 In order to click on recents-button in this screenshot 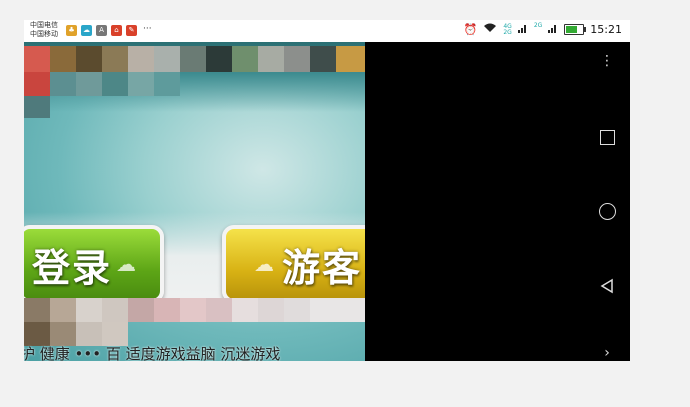, I will do `click(607, 137)`.